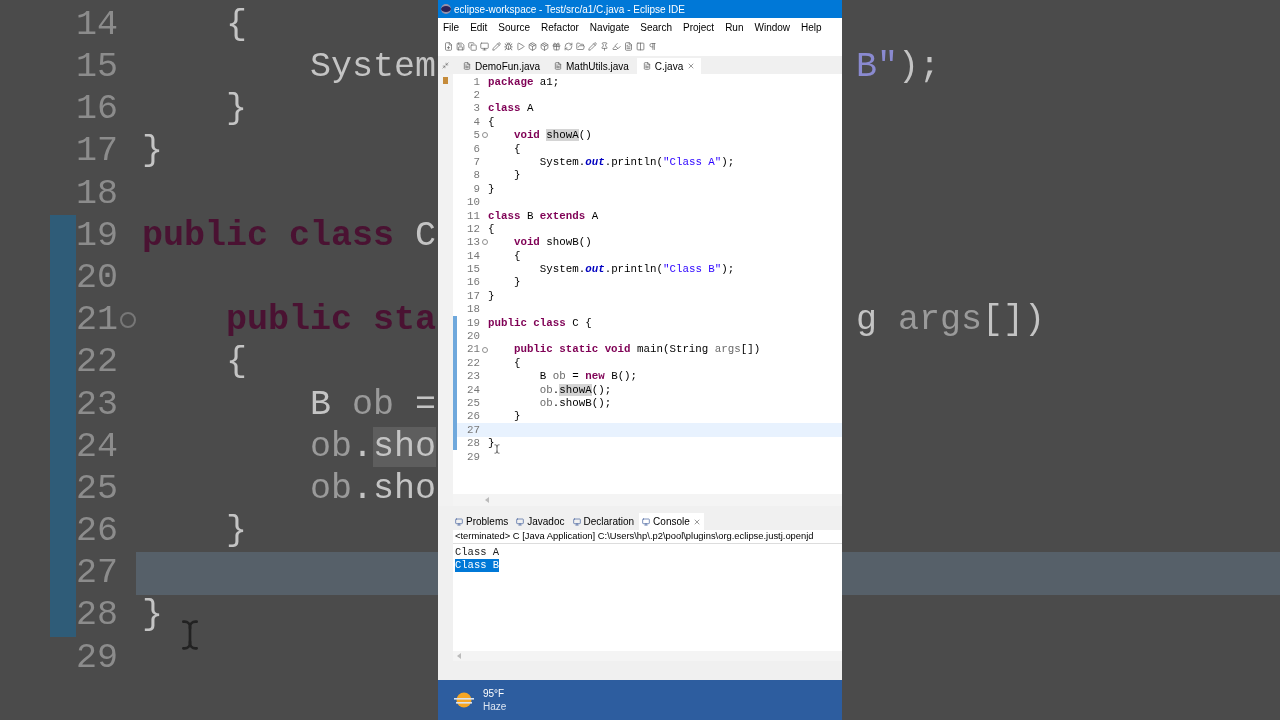 Image resolution: width=1280 pixels, height=720 pixels. What do you see at coordinates (495, 706) in the screenshot?
I see `weather-condition: Haze` at bounding box center [495, 706].